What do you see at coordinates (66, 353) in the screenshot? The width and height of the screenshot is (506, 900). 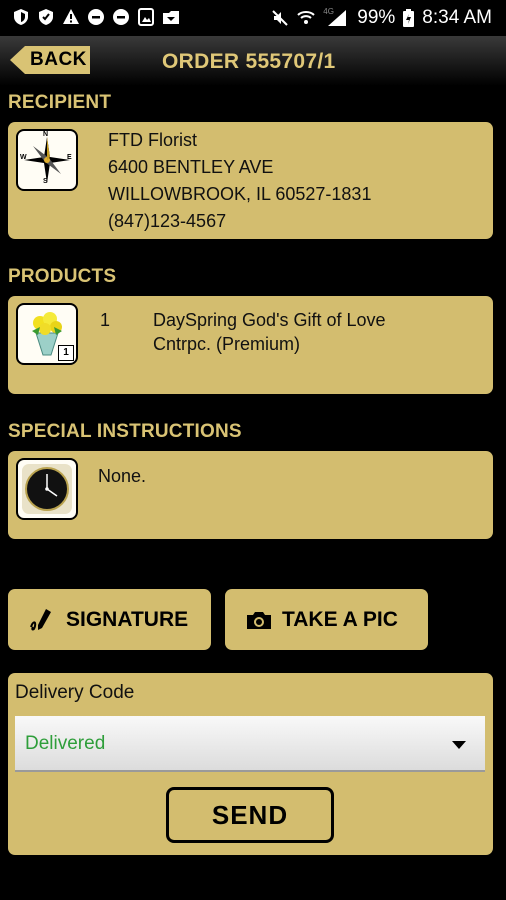 I see `quantity-badge: 1` at bounding box center [66, 353].